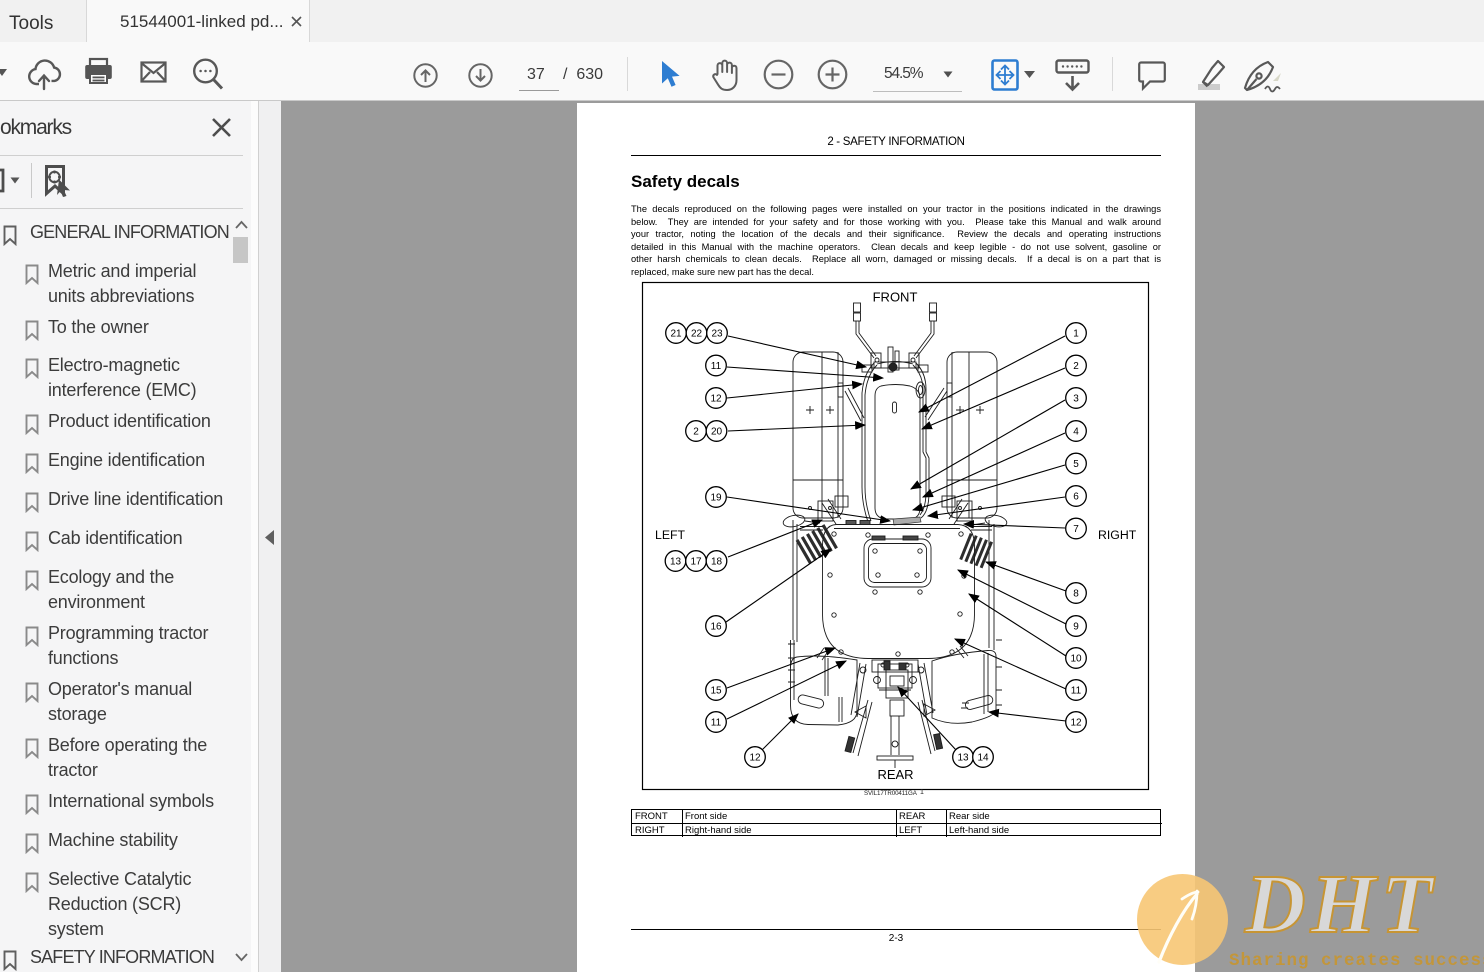 This screenshot has width=1484, height=972. I want to click on svg-text: 16, so click(716, 626).